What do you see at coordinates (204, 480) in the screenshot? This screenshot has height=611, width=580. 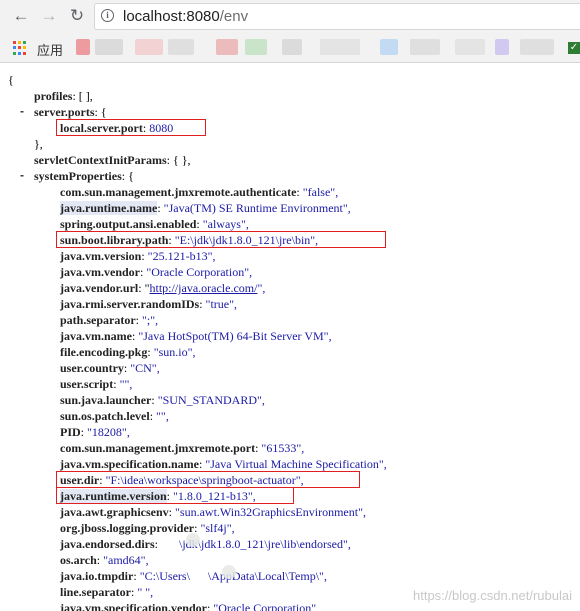 I see `json-value: "F:\idea\workspace\springboot-actuator",` at bounding box center [204, 480].